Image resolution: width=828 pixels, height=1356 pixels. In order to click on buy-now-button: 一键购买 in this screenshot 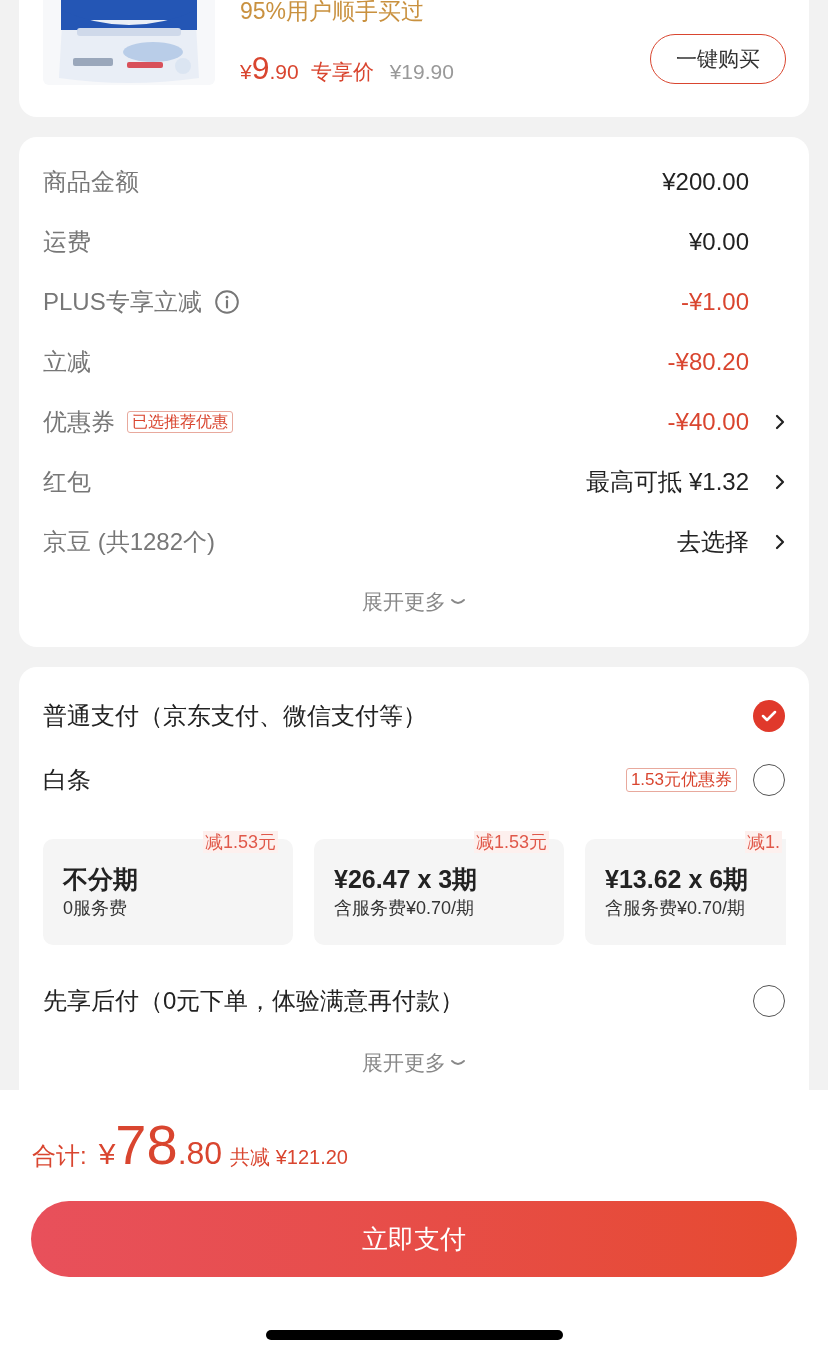, I will do `click(718, 59)`.